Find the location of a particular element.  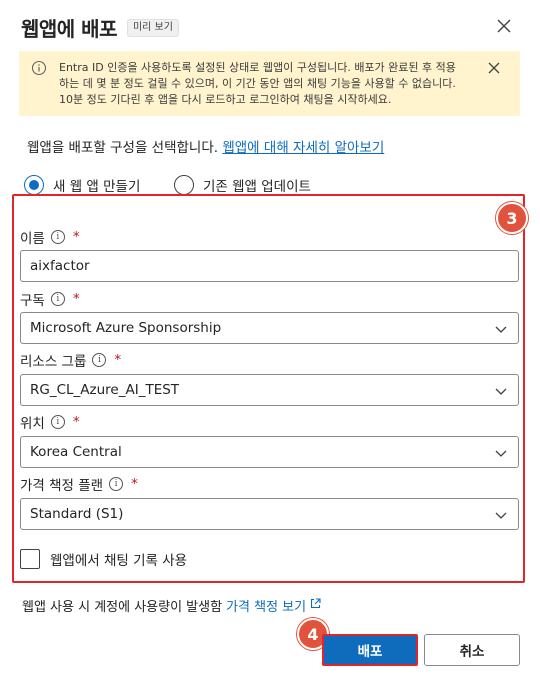

close-icon is located at coordinates (504, 26).